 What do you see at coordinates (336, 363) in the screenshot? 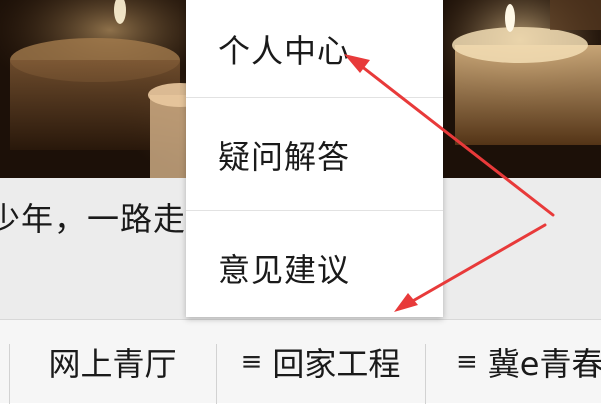
I see `tab-label: 回家工程` at bounding box center [336, 363].